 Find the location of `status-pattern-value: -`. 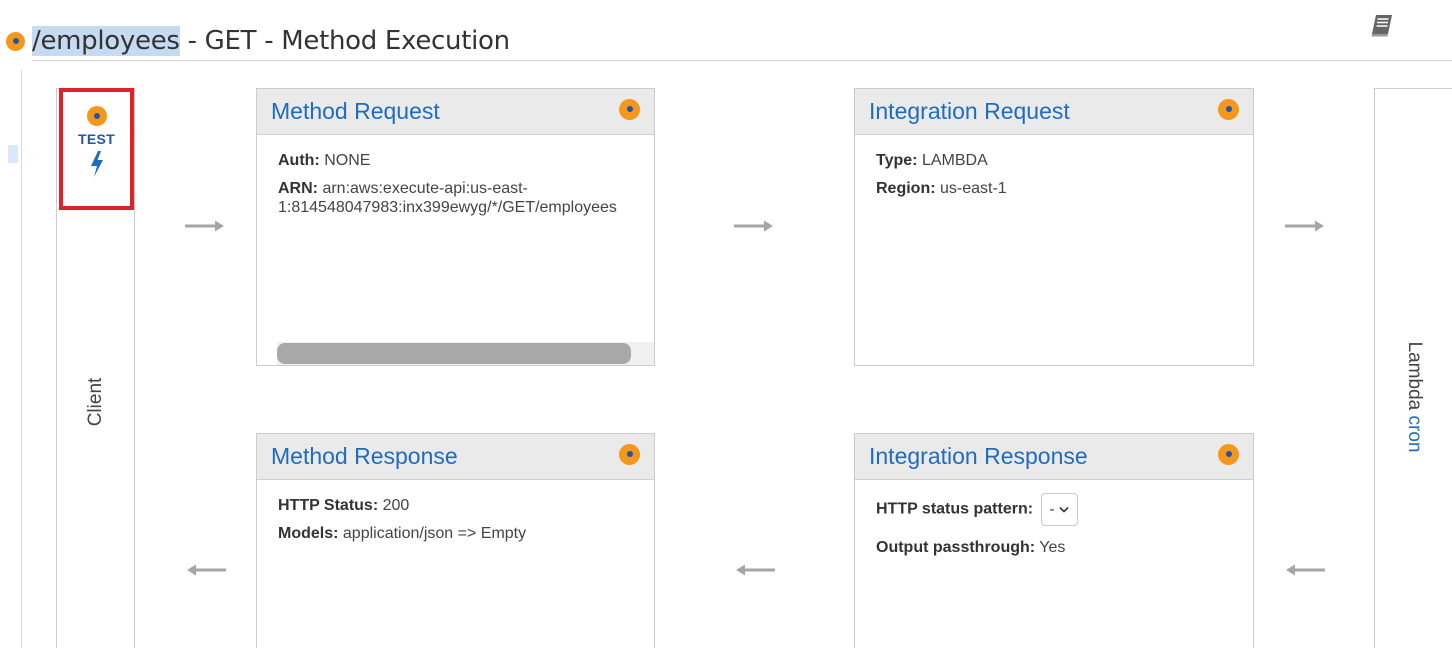

status-pattern-value: - is located at coordinates (1052, 509).